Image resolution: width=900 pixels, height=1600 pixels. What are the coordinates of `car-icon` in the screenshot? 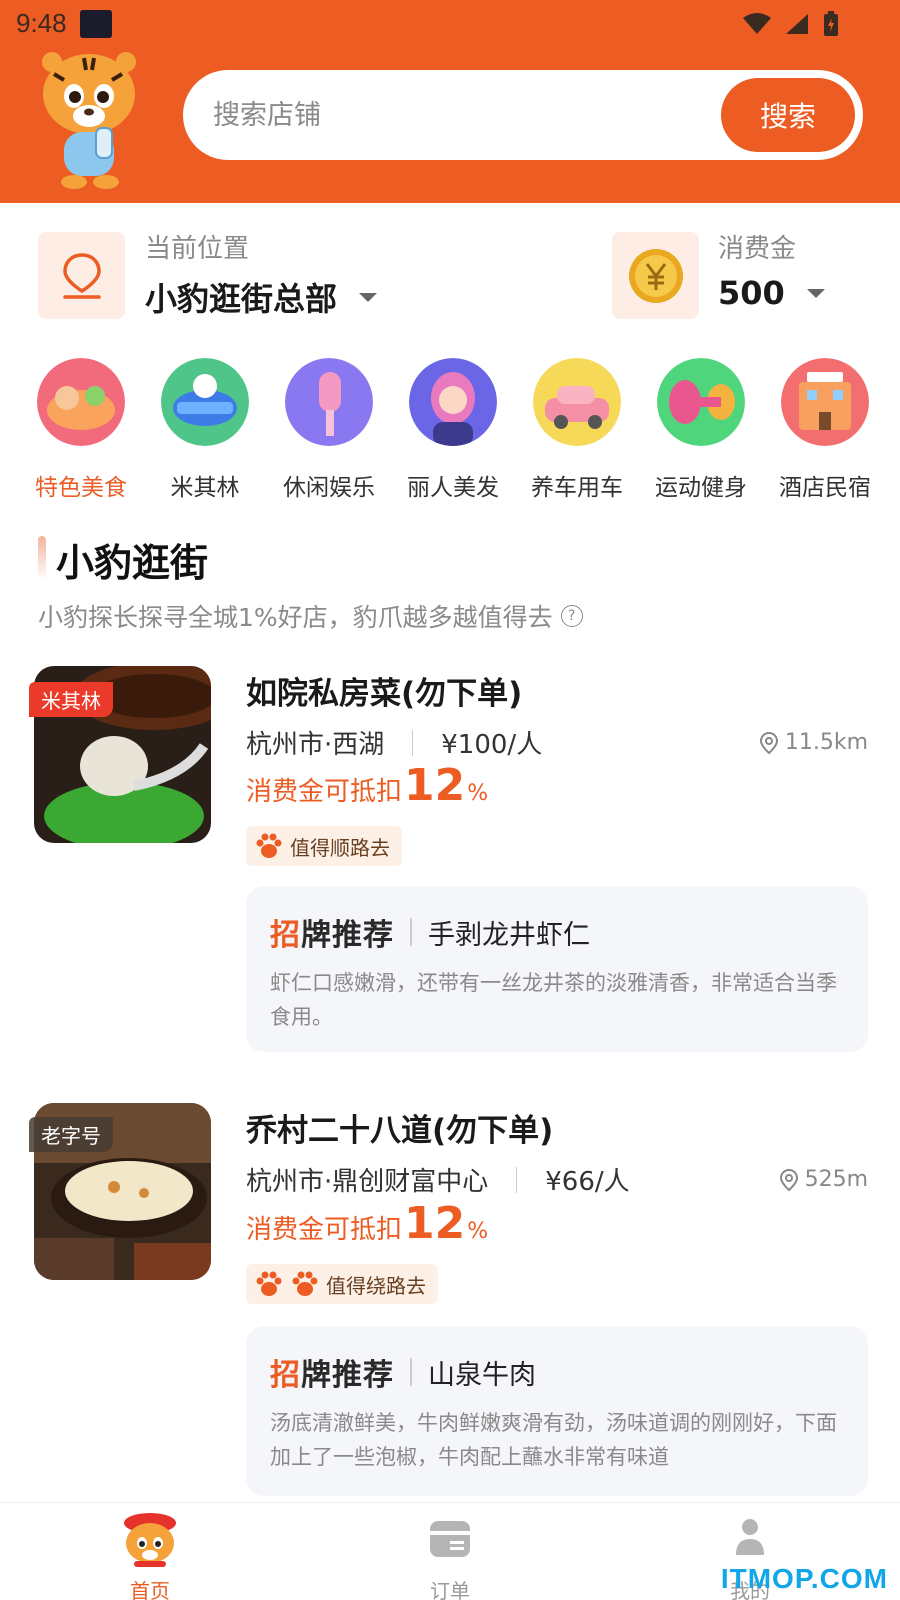 It's located at (577, 402).